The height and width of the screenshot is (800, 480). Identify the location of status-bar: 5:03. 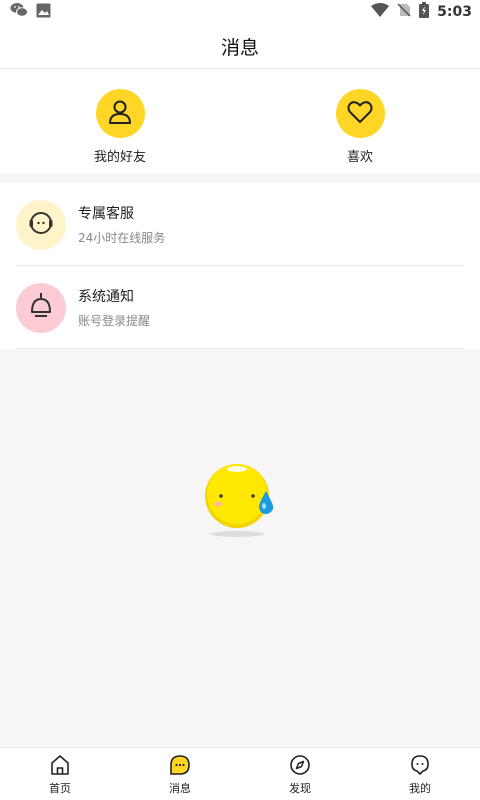
(240, 12).